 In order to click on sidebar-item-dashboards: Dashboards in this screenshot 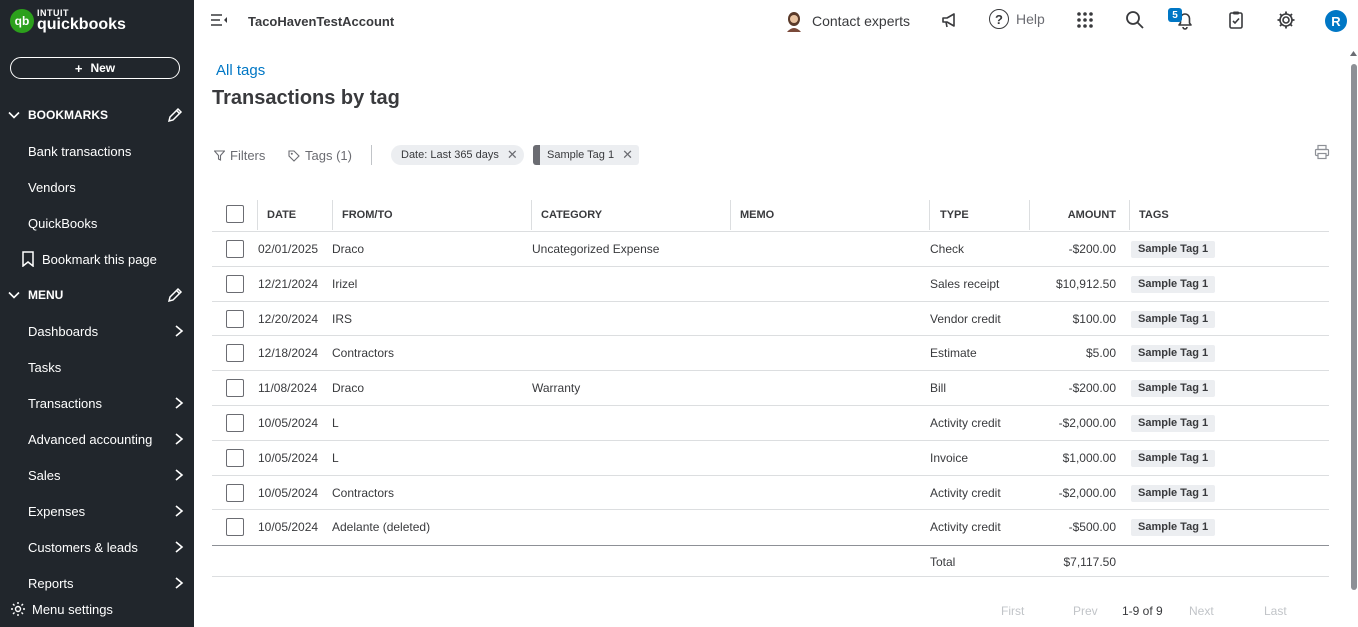, I will do `click(97, 331)`.